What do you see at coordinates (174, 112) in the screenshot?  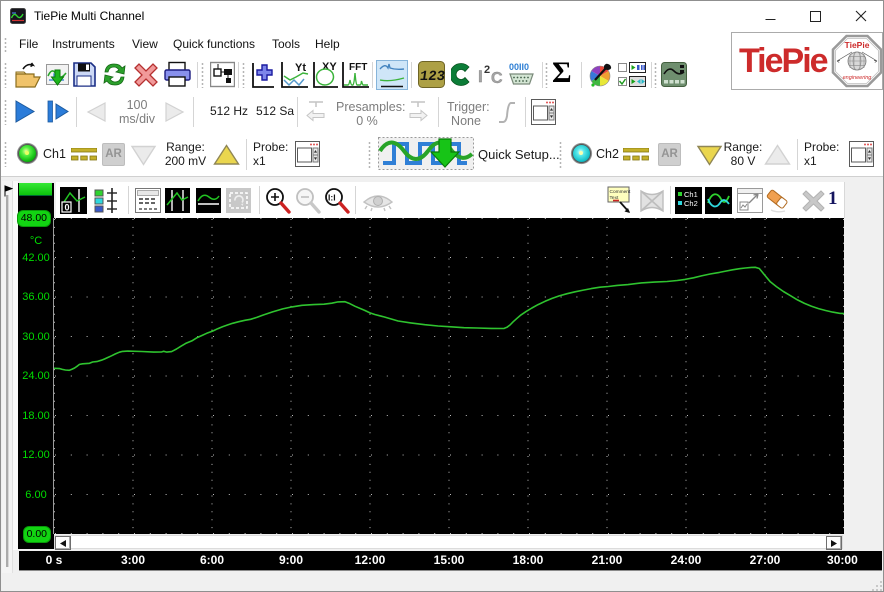 I see `timebase-increase-button` at bounding box center [174, 112].